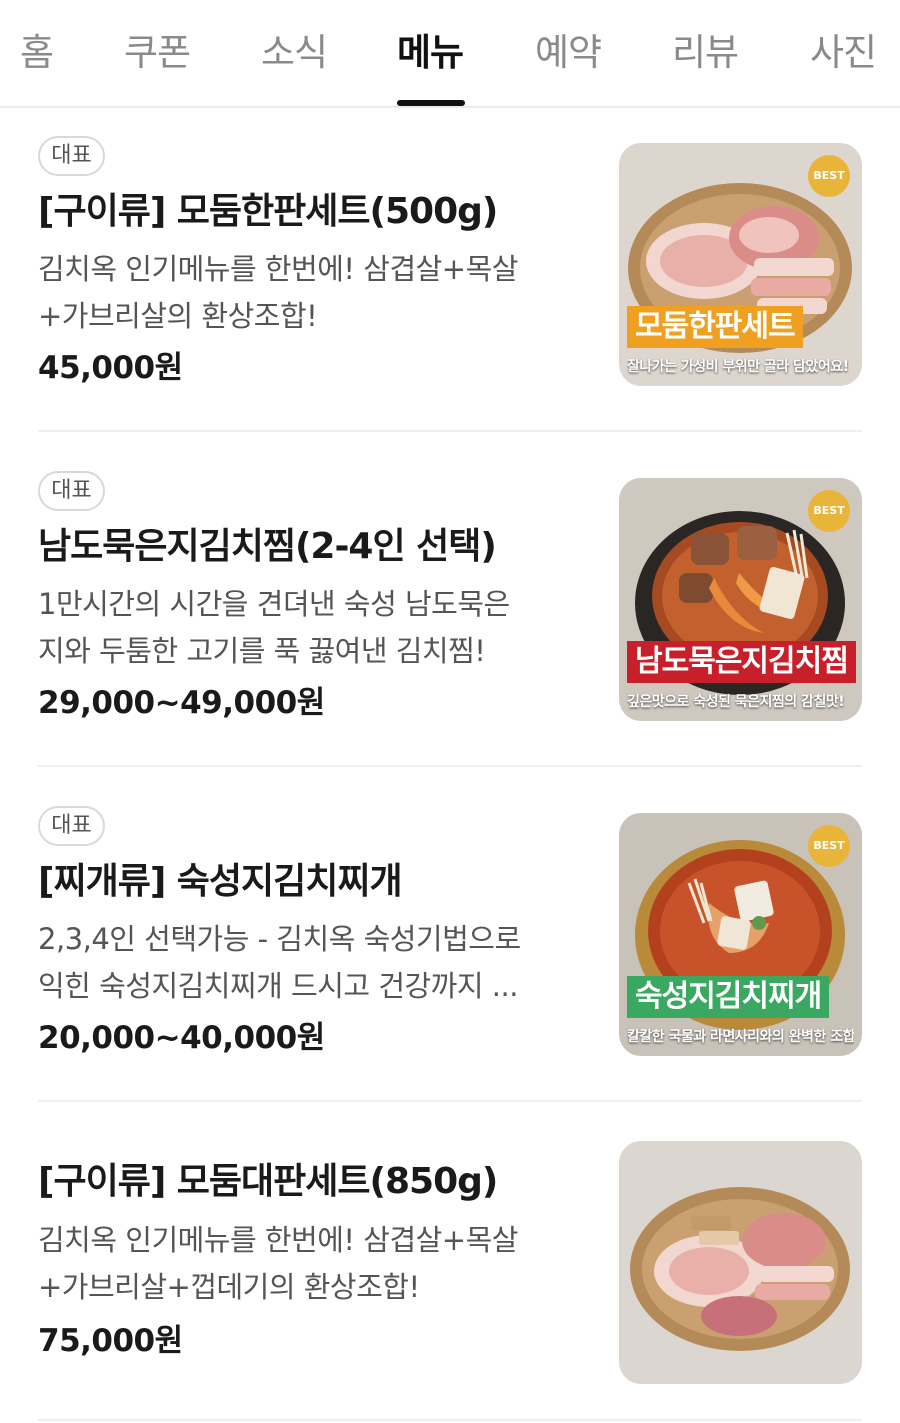 The height and width of the screenshot is (1423, 900). What do you see at coordinates (294, 53) in the screenshot?
I see `tab-news: 소식` at bounding box center [294, 53].